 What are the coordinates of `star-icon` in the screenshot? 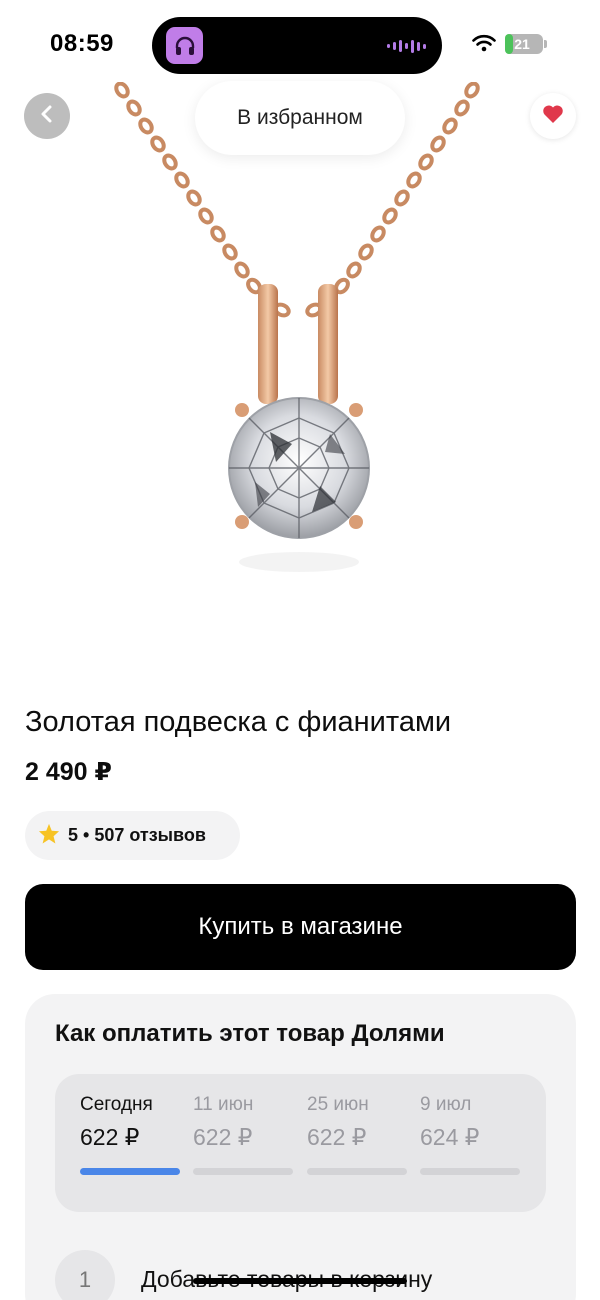 It's located at (49, 836).